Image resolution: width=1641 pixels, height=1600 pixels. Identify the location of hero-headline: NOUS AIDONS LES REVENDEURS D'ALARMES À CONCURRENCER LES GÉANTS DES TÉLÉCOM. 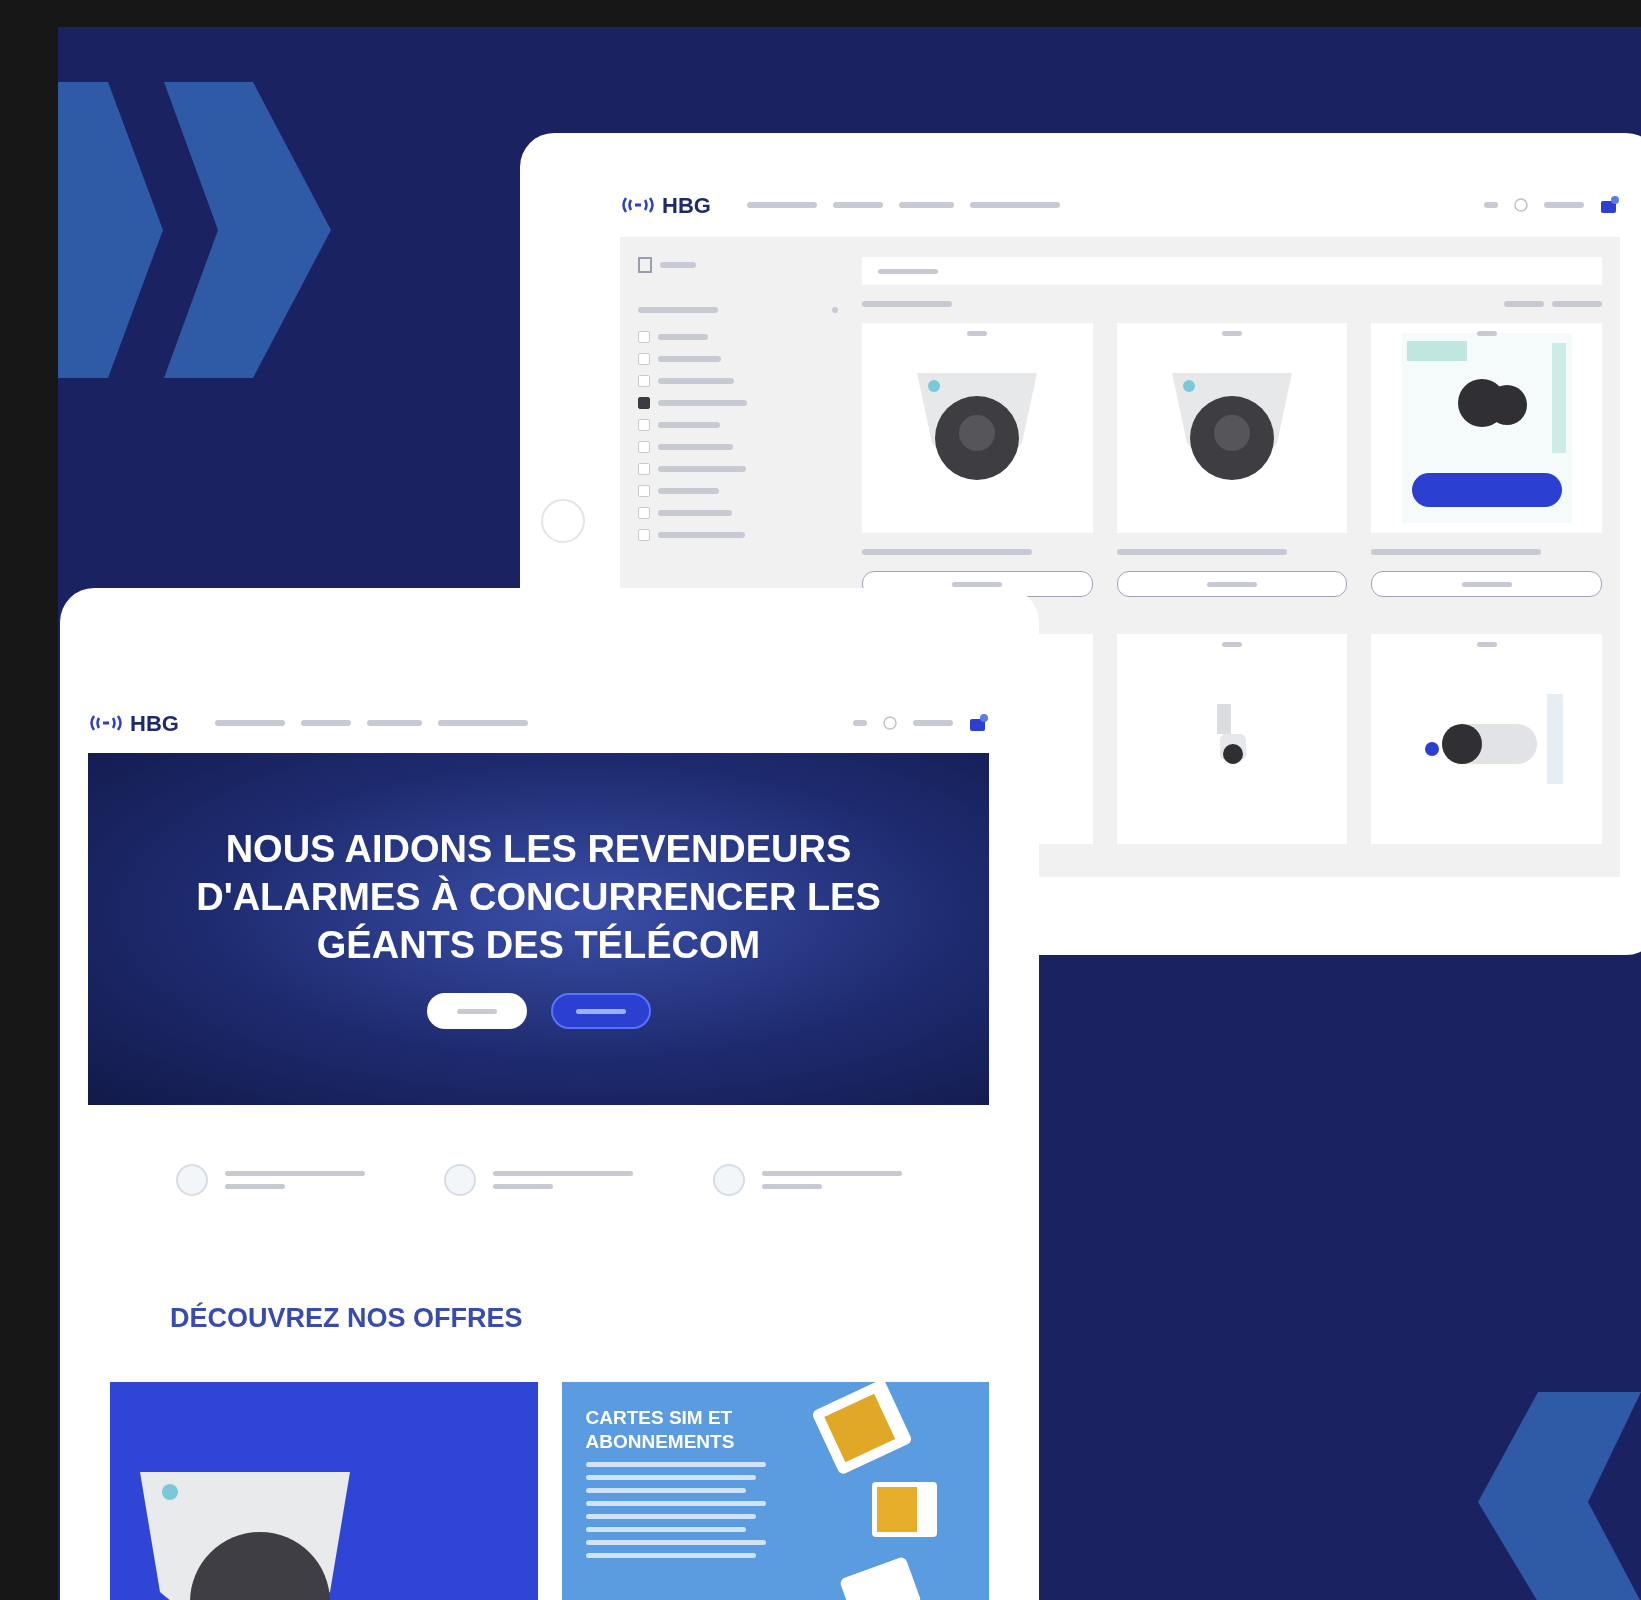
(538, 897).